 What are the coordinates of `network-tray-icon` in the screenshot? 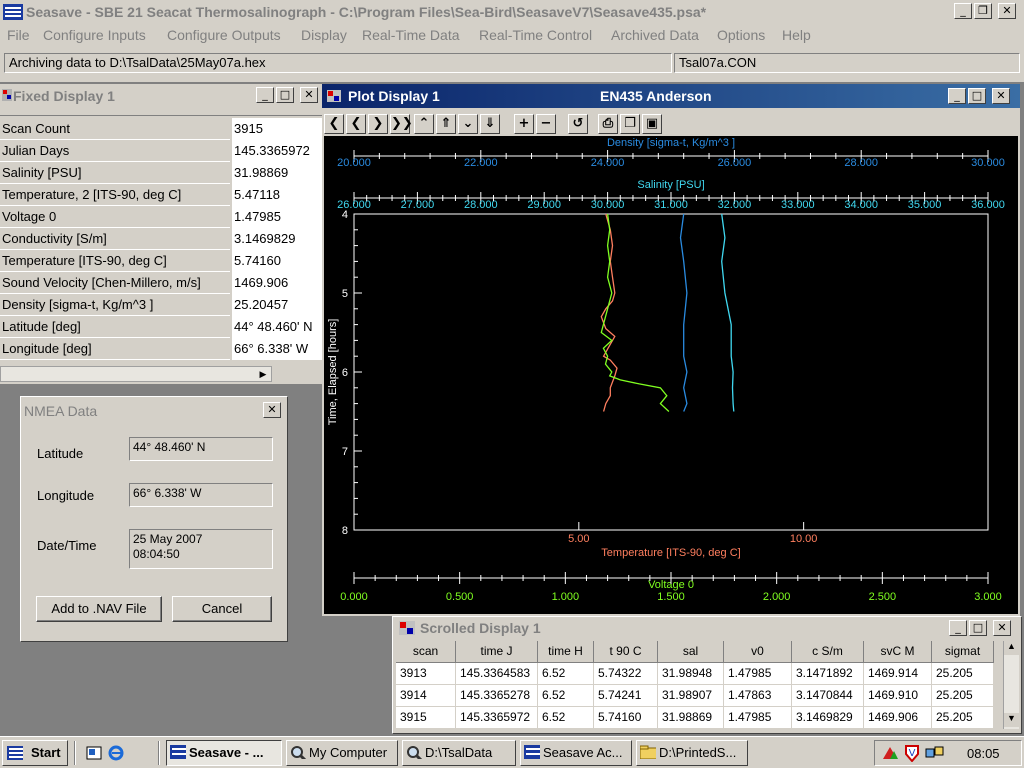 It's located at (890, 753).